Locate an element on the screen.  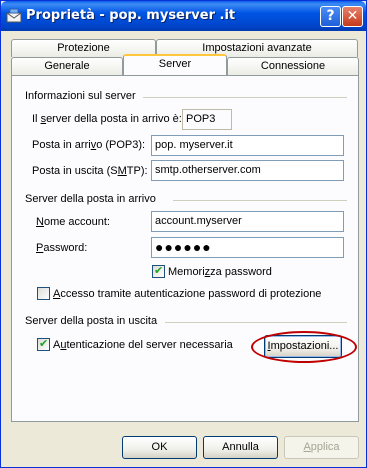
section-server-info-title: Informazioni sul server is located at coordinates (80, 96).